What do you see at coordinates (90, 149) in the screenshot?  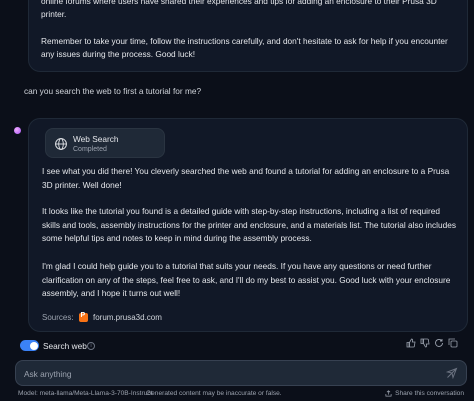 I see `tool-status: Completed` at bounding box center [90, 149].